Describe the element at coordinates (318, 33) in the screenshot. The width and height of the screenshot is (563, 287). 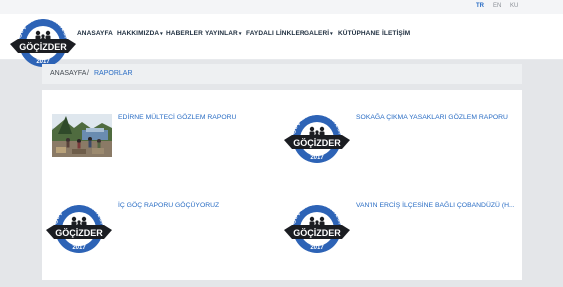
I see `nav-galeri: GALERİ▾` at that location.